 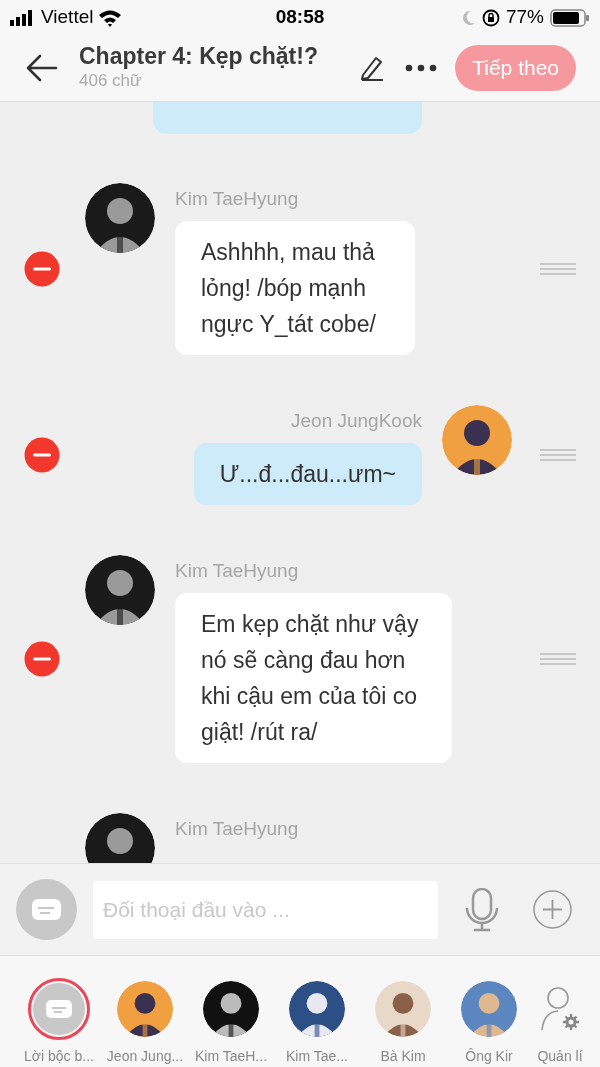 I want to click on message-bubble: Em kẹp chặt như vậy nó sẽ càng đau hơn khi cậu em của tôi co giật! /rút ra/, so click(x=313, y=678).